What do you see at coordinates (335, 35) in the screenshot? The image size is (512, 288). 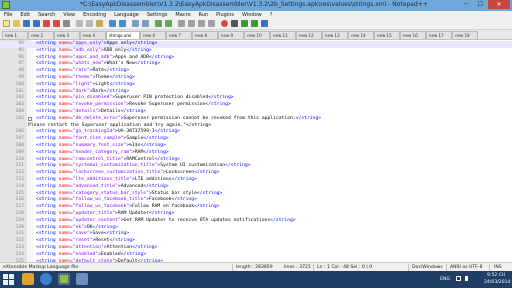 I see `tab-new-13: new 13` at bounding box center [335, 35].